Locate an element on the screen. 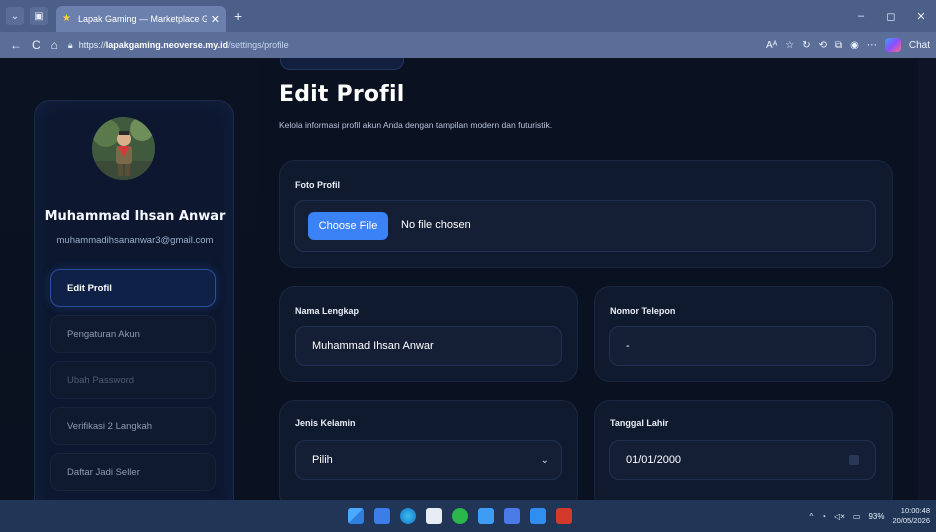  windows-taskbar: ^ ◔ ◁× ▭ 93% 10:00:48 20/05/2026 is located at coordinates (468, 516).